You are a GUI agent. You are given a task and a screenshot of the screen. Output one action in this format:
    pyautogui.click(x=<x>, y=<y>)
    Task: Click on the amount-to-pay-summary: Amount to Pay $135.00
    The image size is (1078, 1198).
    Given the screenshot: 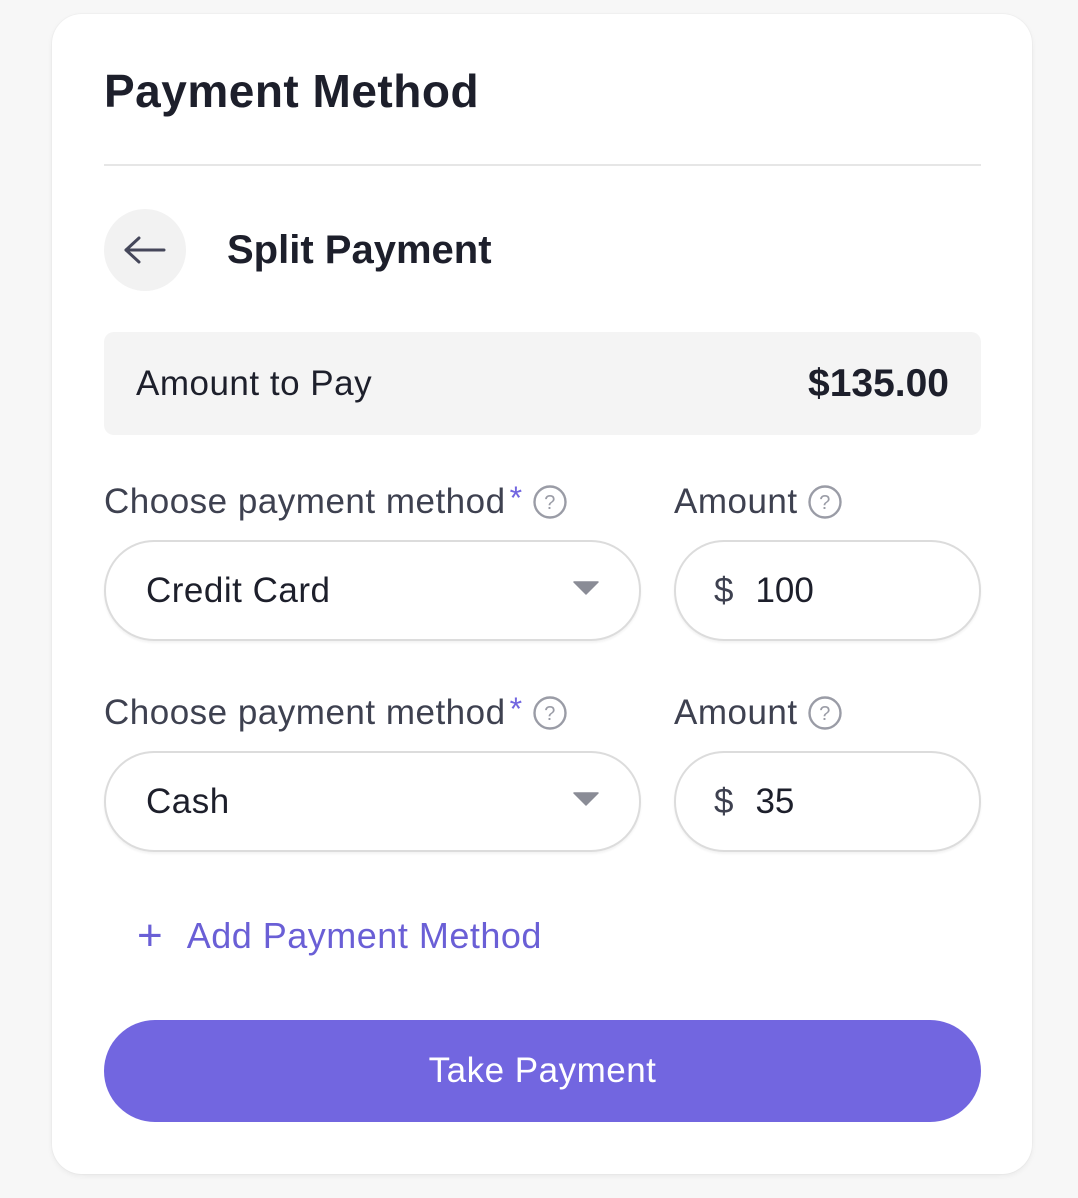 What is the action you would take?
    pyautogui.click(x=542, y=383)
    